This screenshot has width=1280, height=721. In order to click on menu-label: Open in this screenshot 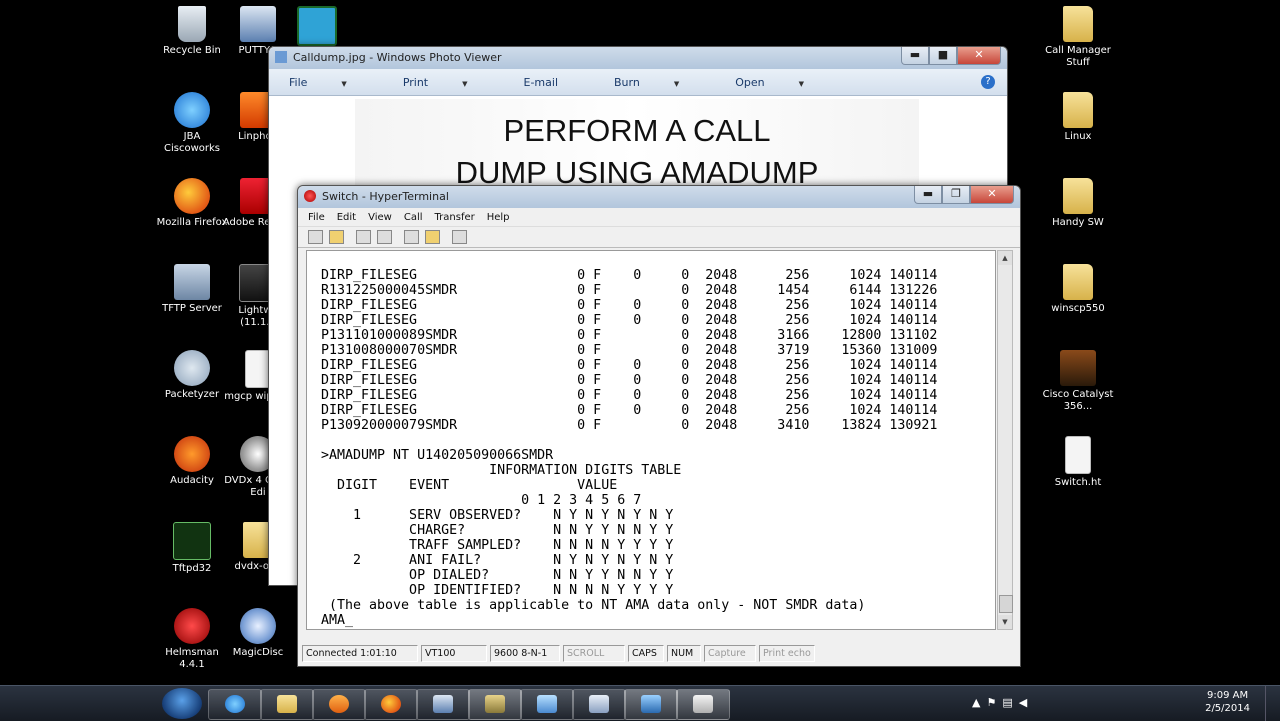, I will do `click(750, 82)`.